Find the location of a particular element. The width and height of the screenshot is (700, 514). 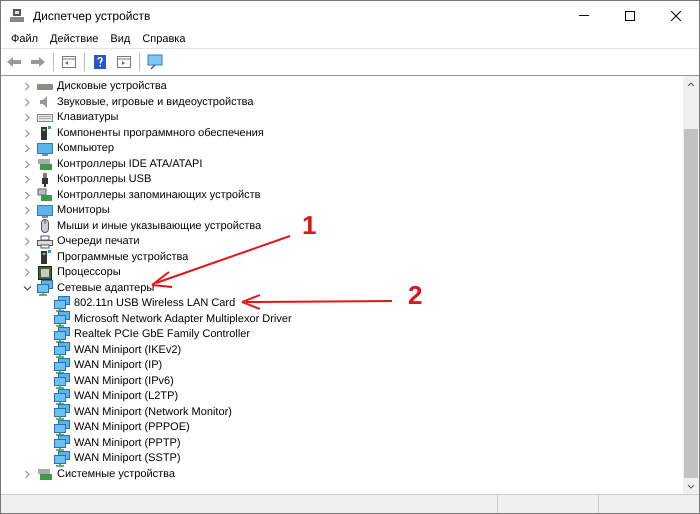

printer-icon is located at coordinates (45, 242).